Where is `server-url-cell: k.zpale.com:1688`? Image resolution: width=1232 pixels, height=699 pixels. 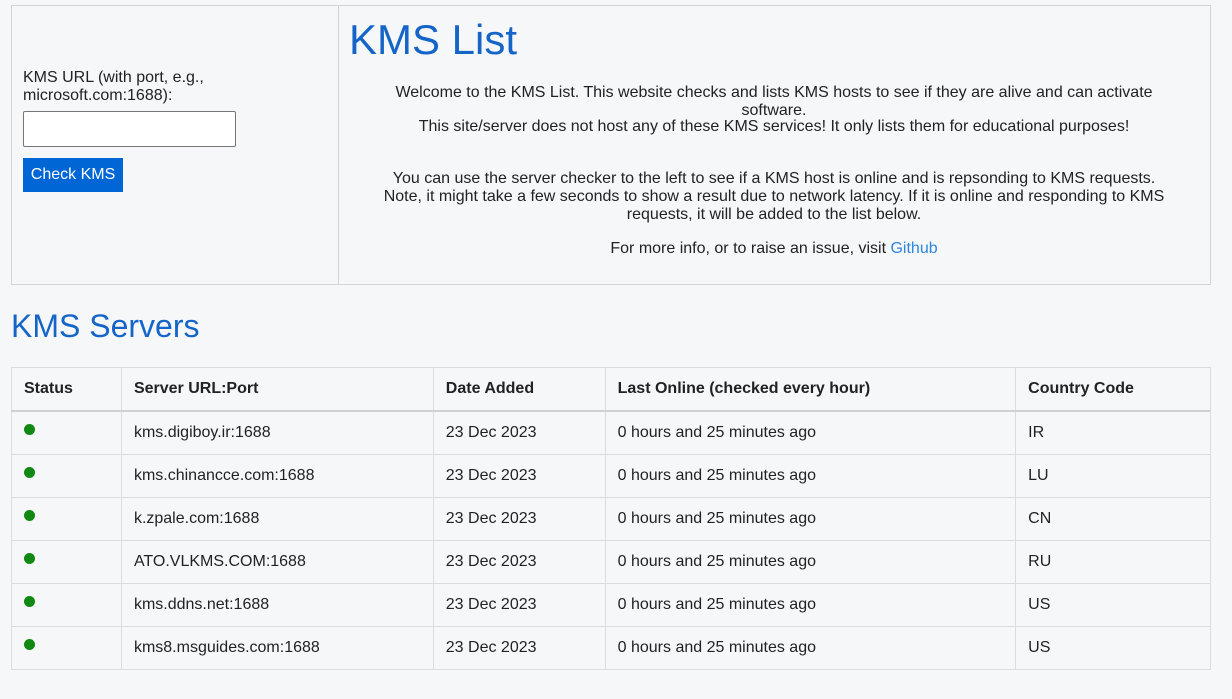
server-url-cell: k.zpale.com:1688 is located at coordinates (277, 519).